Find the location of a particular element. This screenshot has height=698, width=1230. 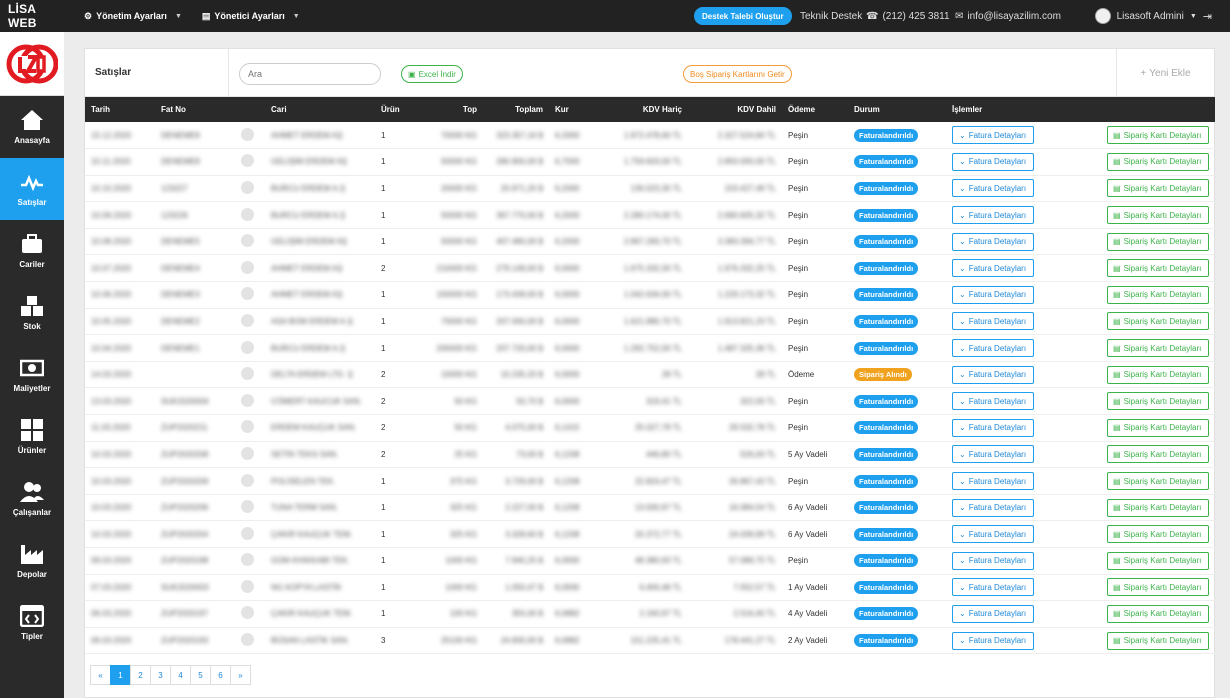

col-top: Top is located at coordinates (451, 109).